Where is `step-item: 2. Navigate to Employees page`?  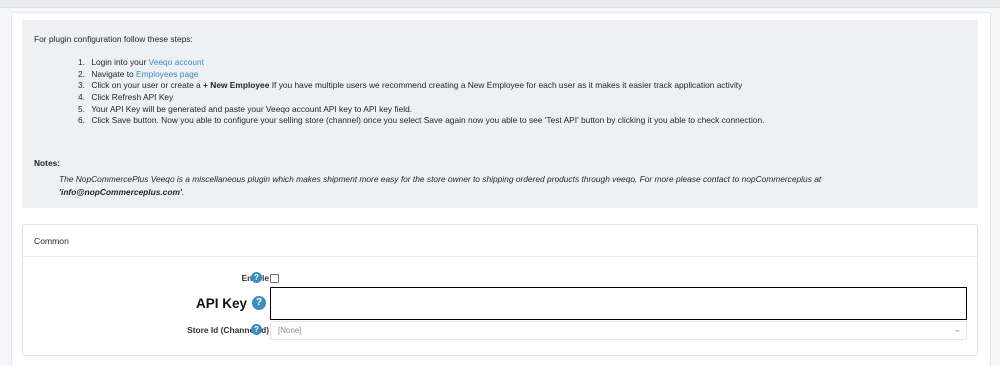
step-item: 2. Navigate to Employees page is located at coordinates (138, 73).